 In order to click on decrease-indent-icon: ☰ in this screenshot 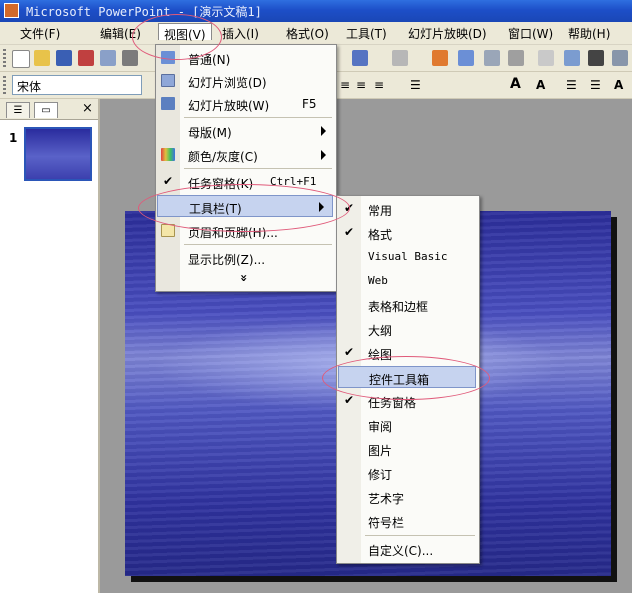, I will do `click(571, 85)`.